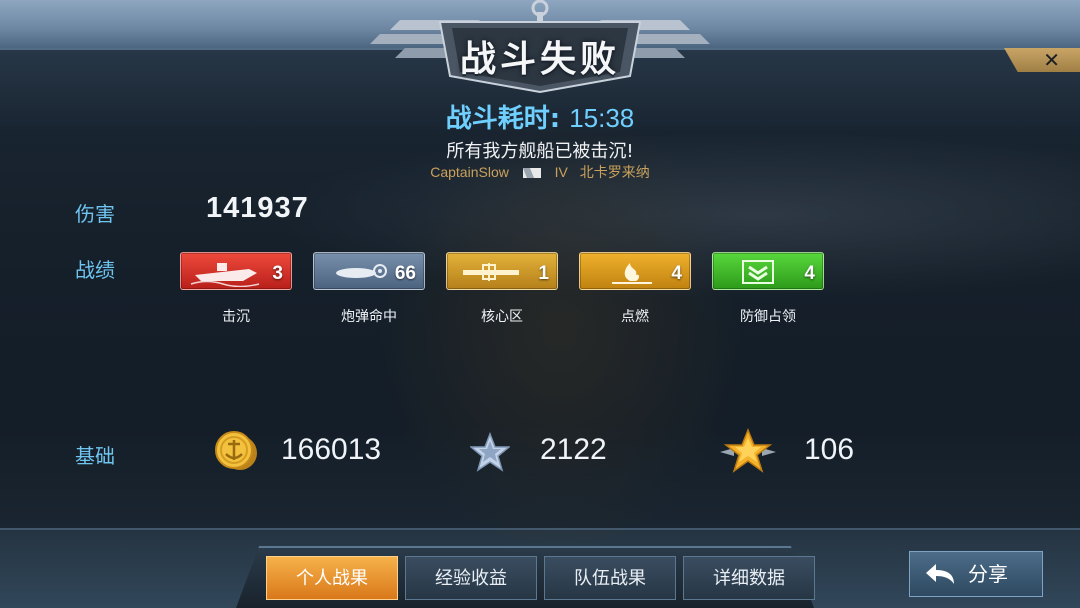 This screenshot has height=608, width=1080. What do you see at coordinates (332, 578) in the screenshot?
I see `tab-personal-results: 个人战果` at bounding box center [332, 578].